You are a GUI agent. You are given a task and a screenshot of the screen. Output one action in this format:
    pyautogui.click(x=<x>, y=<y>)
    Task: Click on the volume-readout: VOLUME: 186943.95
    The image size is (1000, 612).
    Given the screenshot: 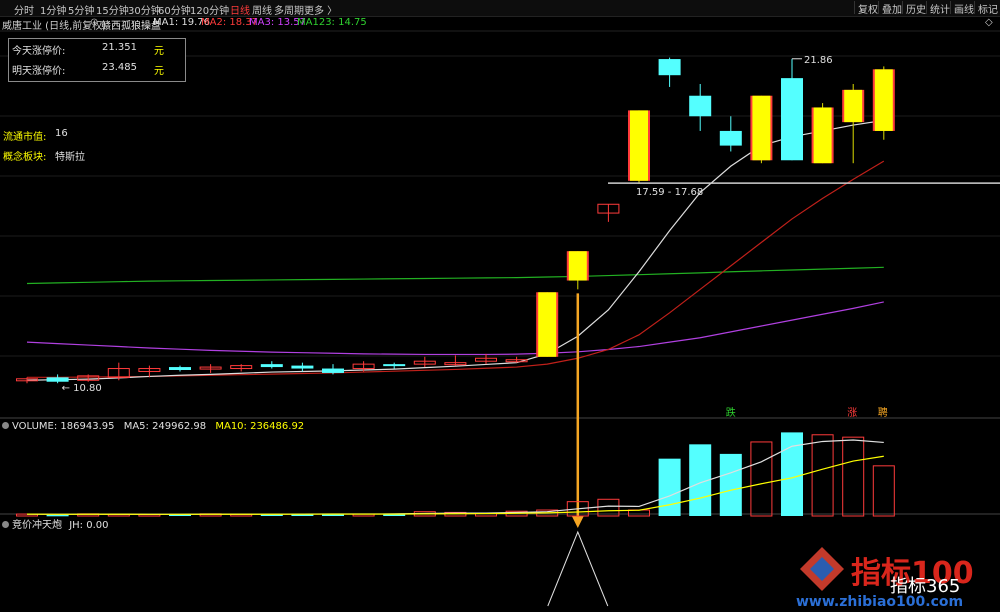 What is the action you would take?
    pyautogui.click(x=63, y=426)
    